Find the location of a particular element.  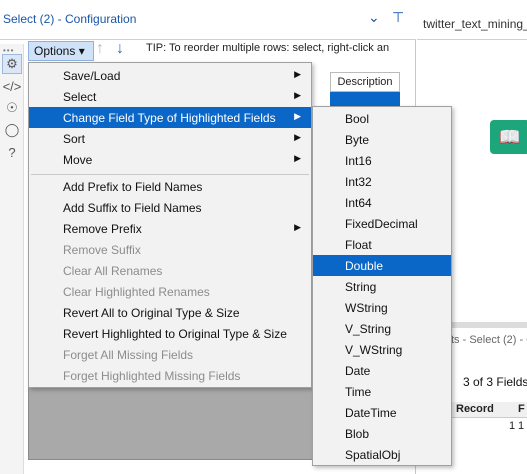

menu-item-label: Revert All to Original Type & Size is located at coordinates (151, 312).